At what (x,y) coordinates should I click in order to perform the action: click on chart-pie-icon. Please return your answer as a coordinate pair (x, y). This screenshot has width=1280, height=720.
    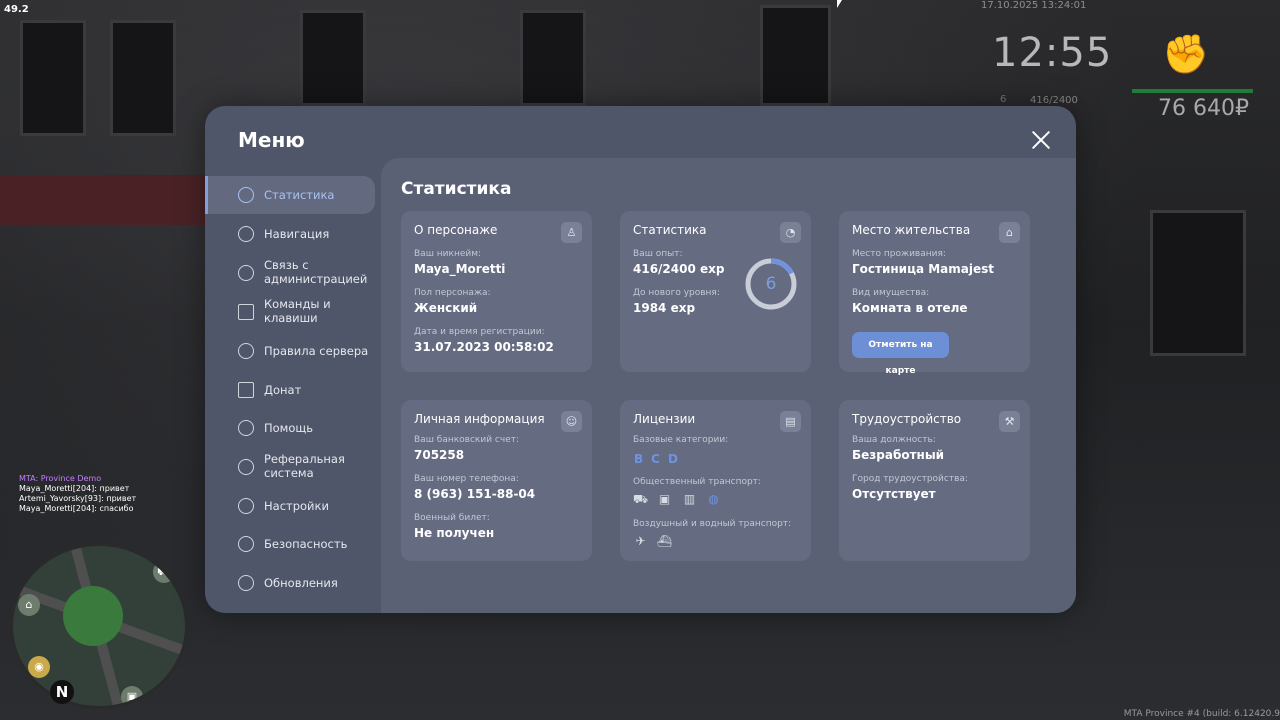
    Looking at the image, I should click on (246, 195).